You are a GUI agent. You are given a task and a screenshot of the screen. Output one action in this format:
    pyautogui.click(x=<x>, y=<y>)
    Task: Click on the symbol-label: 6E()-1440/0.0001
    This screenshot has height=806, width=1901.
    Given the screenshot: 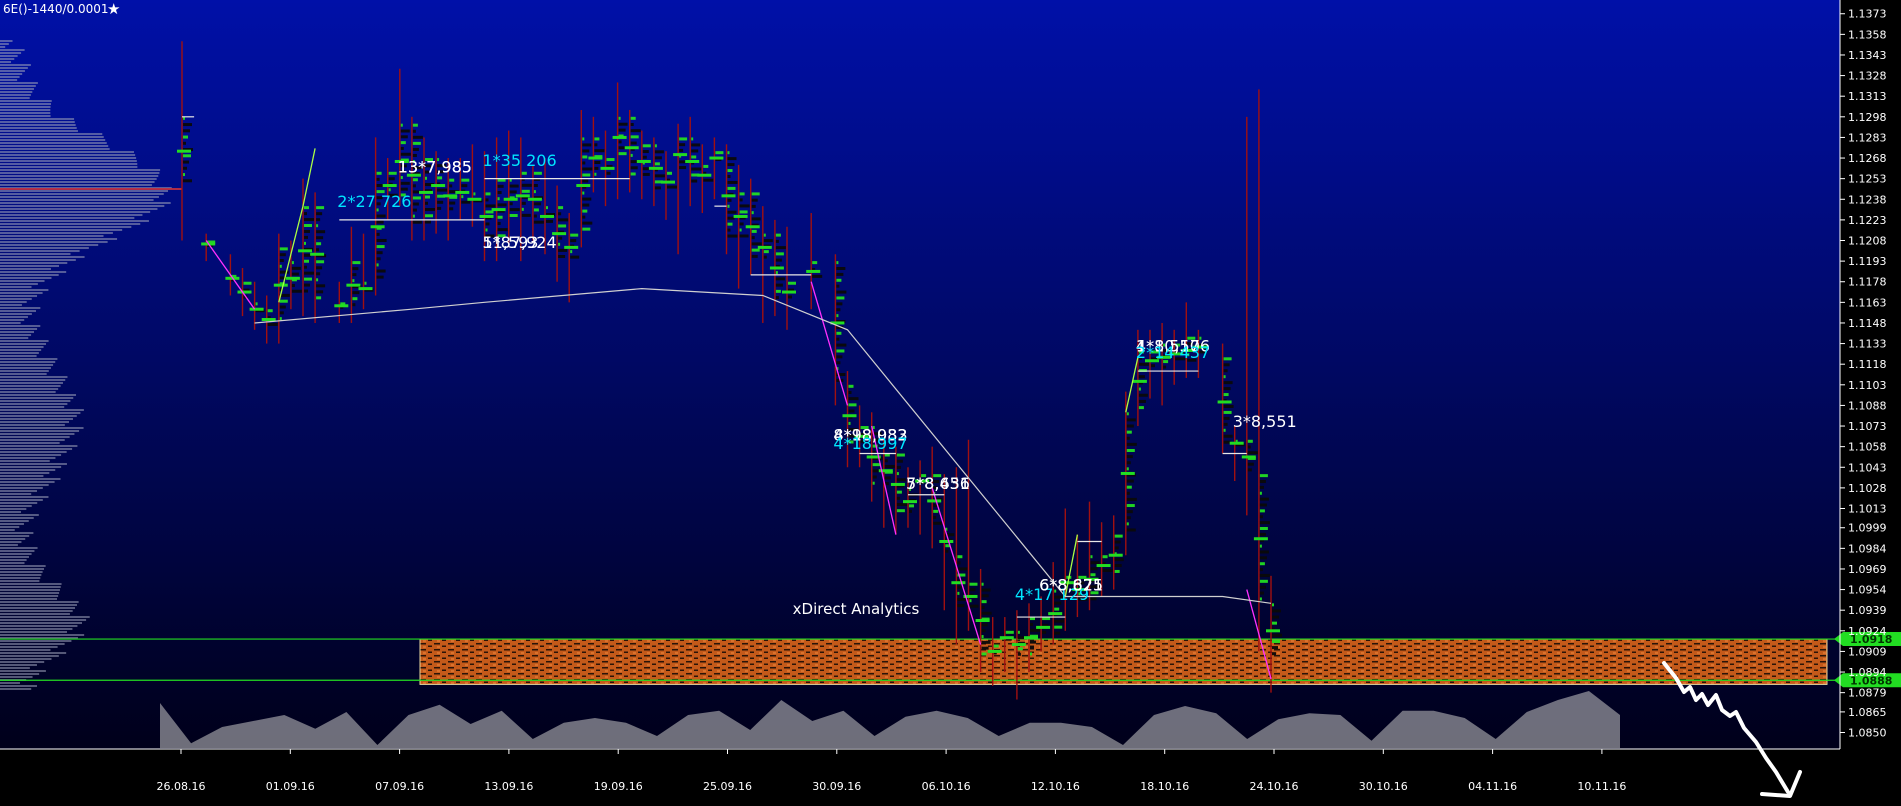 What is the action you would take?
    pyautogui.click(x=55, y=9)
    